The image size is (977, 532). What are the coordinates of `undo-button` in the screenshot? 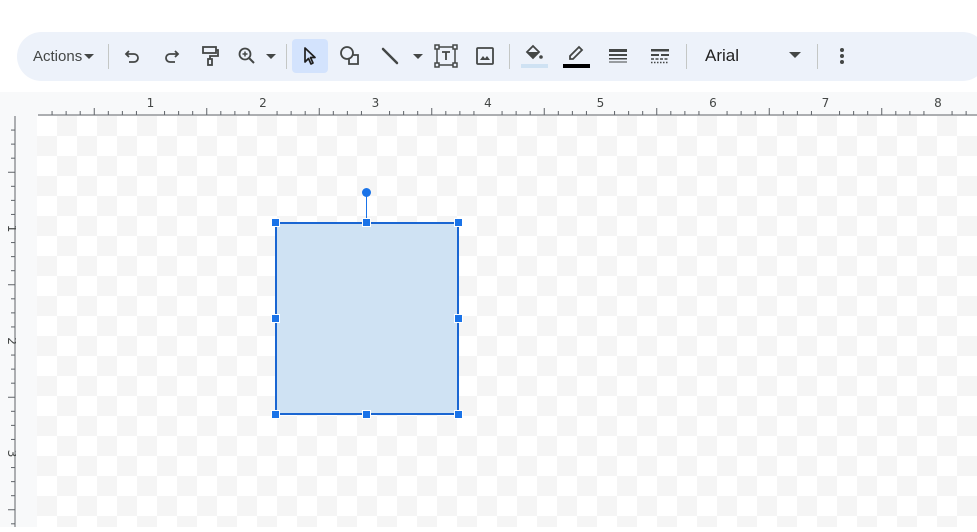 It's located at (132, 56).